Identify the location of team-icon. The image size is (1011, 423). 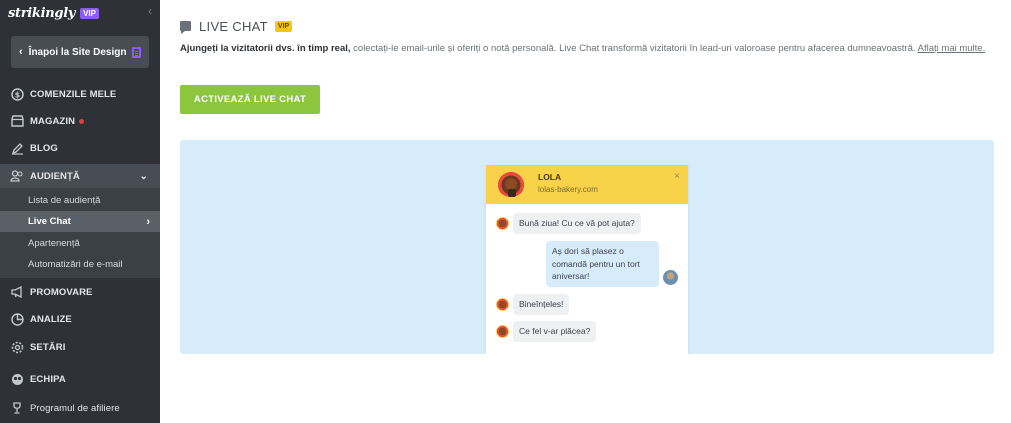
(17, 379).